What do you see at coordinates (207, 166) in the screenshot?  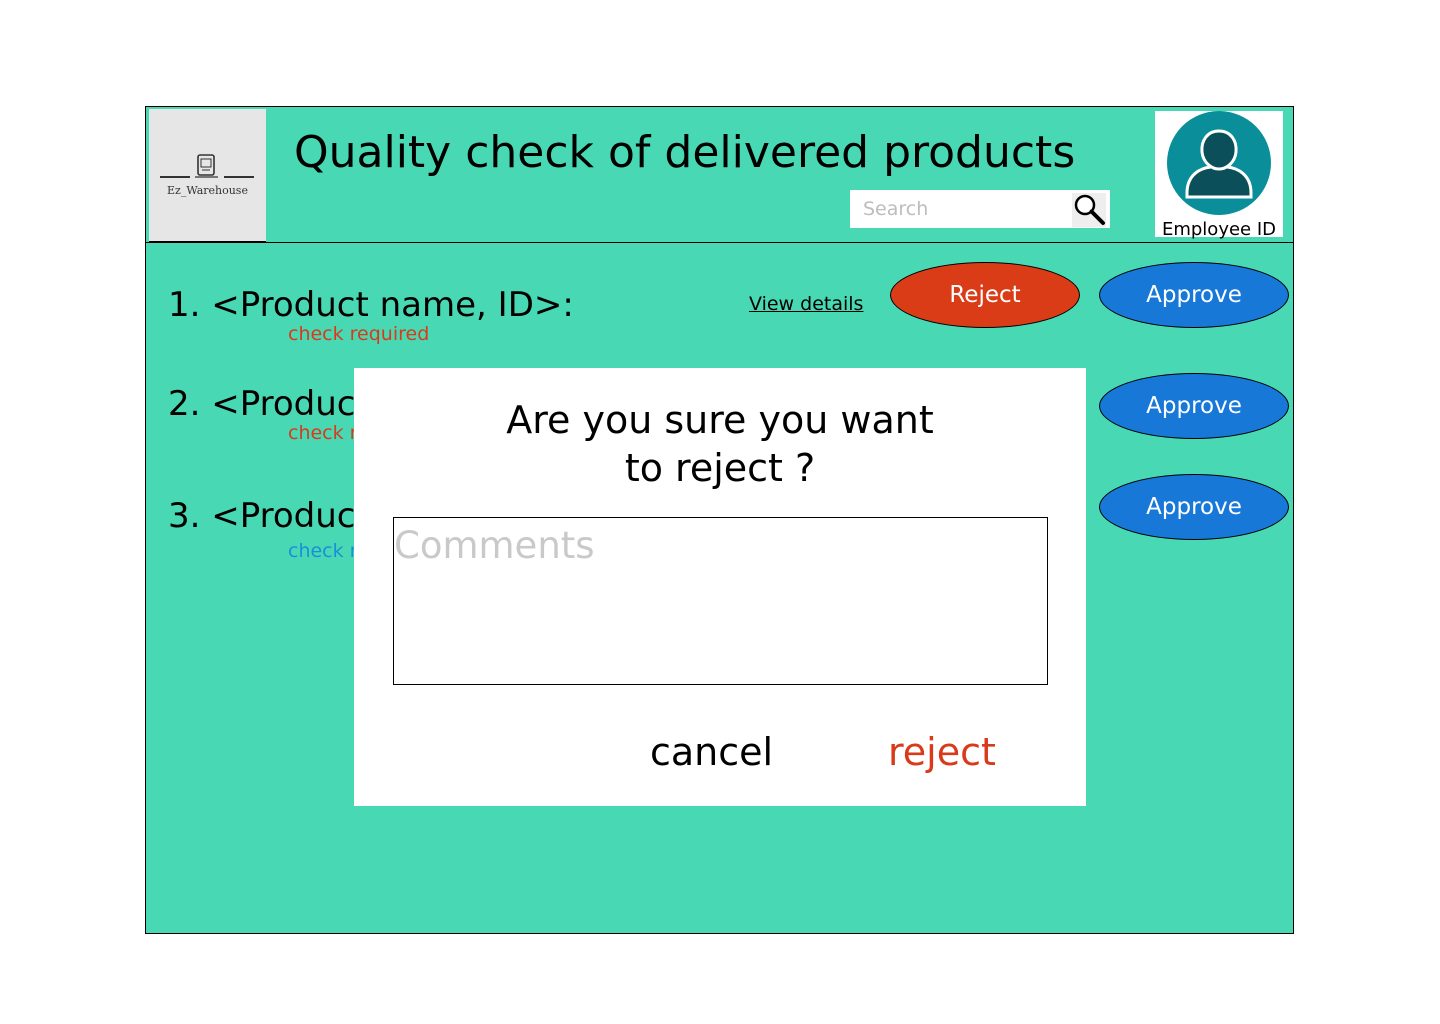 I see `warehouse-logo-icon` at bounding box center [207, 166].